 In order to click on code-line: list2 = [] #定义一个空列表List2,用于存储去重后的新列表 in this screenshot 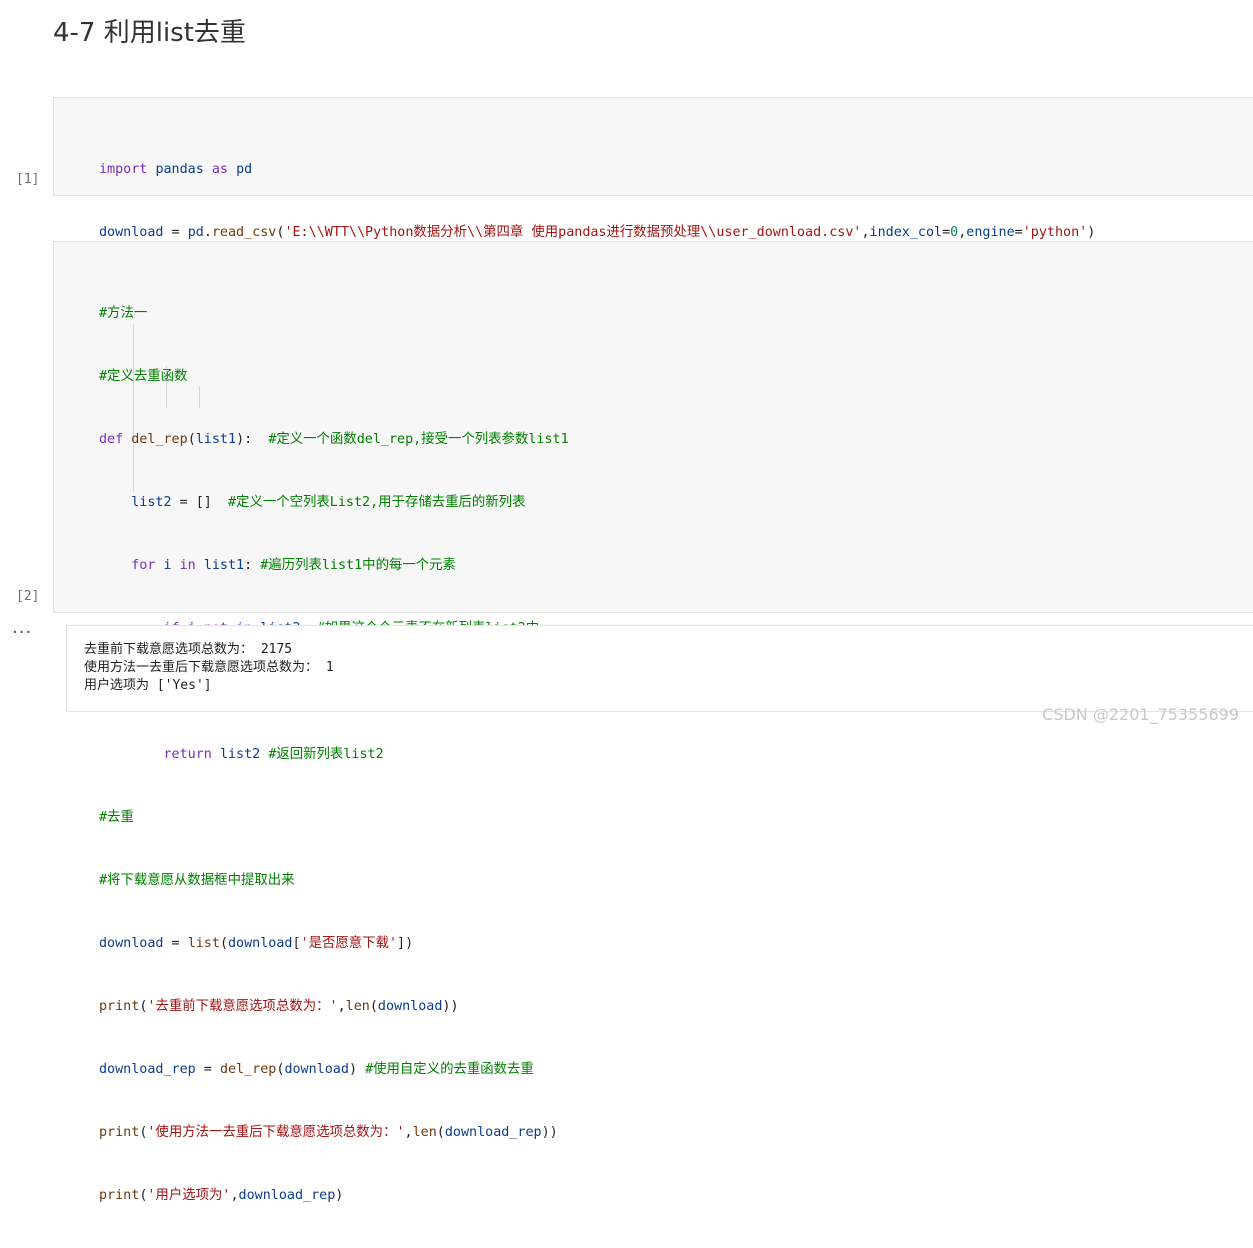, I will do `click(328, 502)`.